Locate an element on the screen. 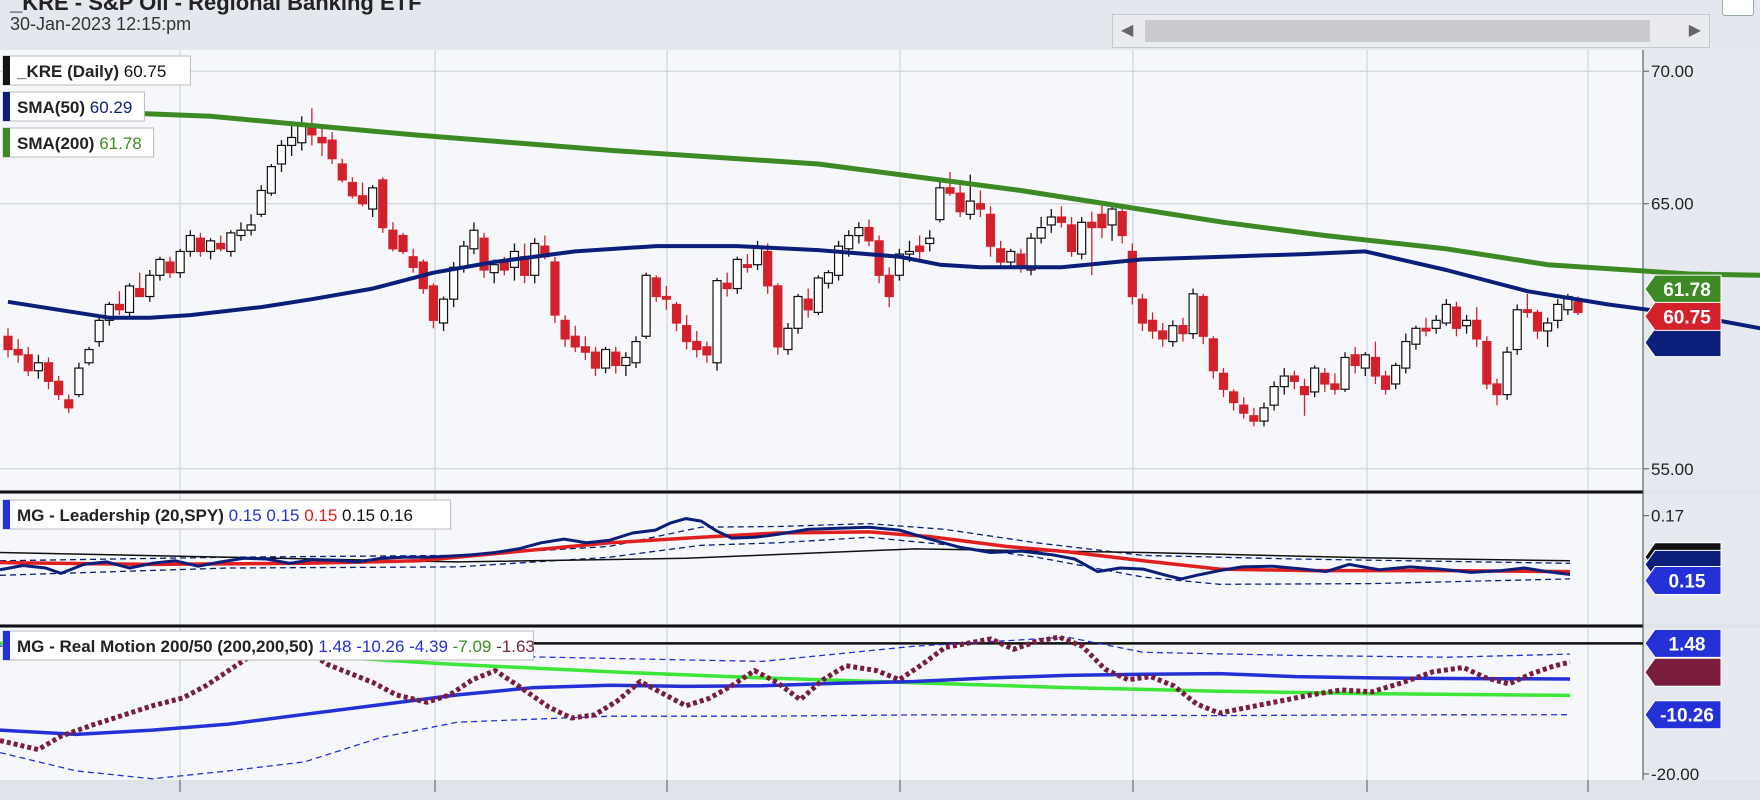 This screenshot has width=1760, height=800. real-motion-value-tag is located at coordinates (1683, 672).